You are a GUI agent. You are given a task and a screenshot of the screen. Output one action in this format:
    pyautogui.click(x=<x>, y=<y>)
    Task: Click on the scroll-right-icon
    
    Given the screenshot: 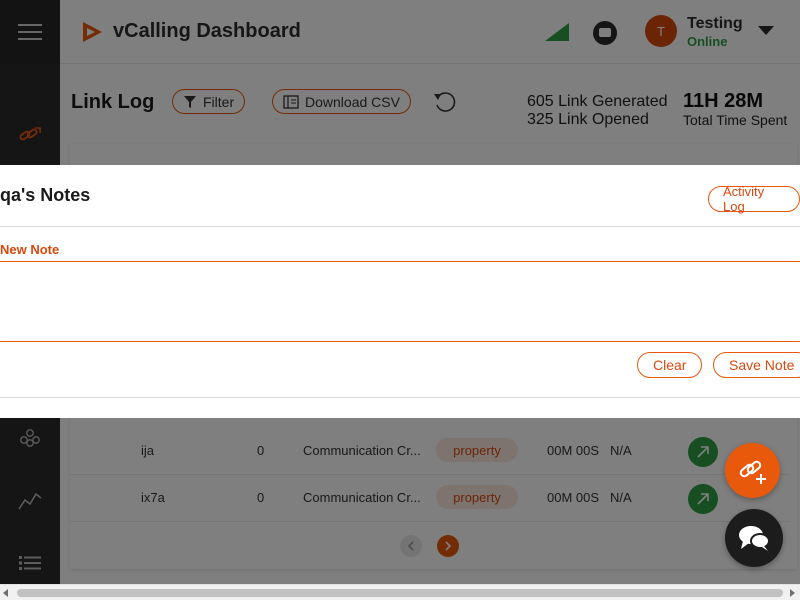 What is the action you would take?
    pyautogui.click(x=792, y=593)
    